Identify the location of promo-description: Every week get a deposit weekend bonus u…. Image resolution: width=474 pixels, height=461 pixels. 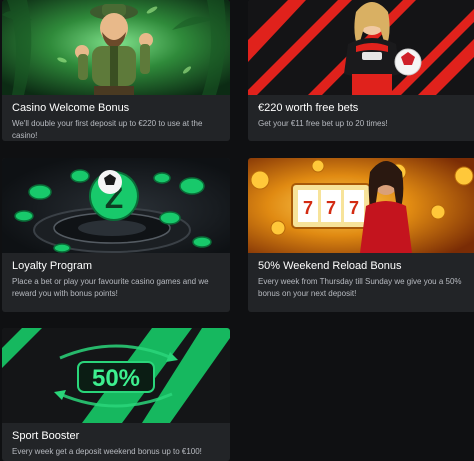
(107, 451).